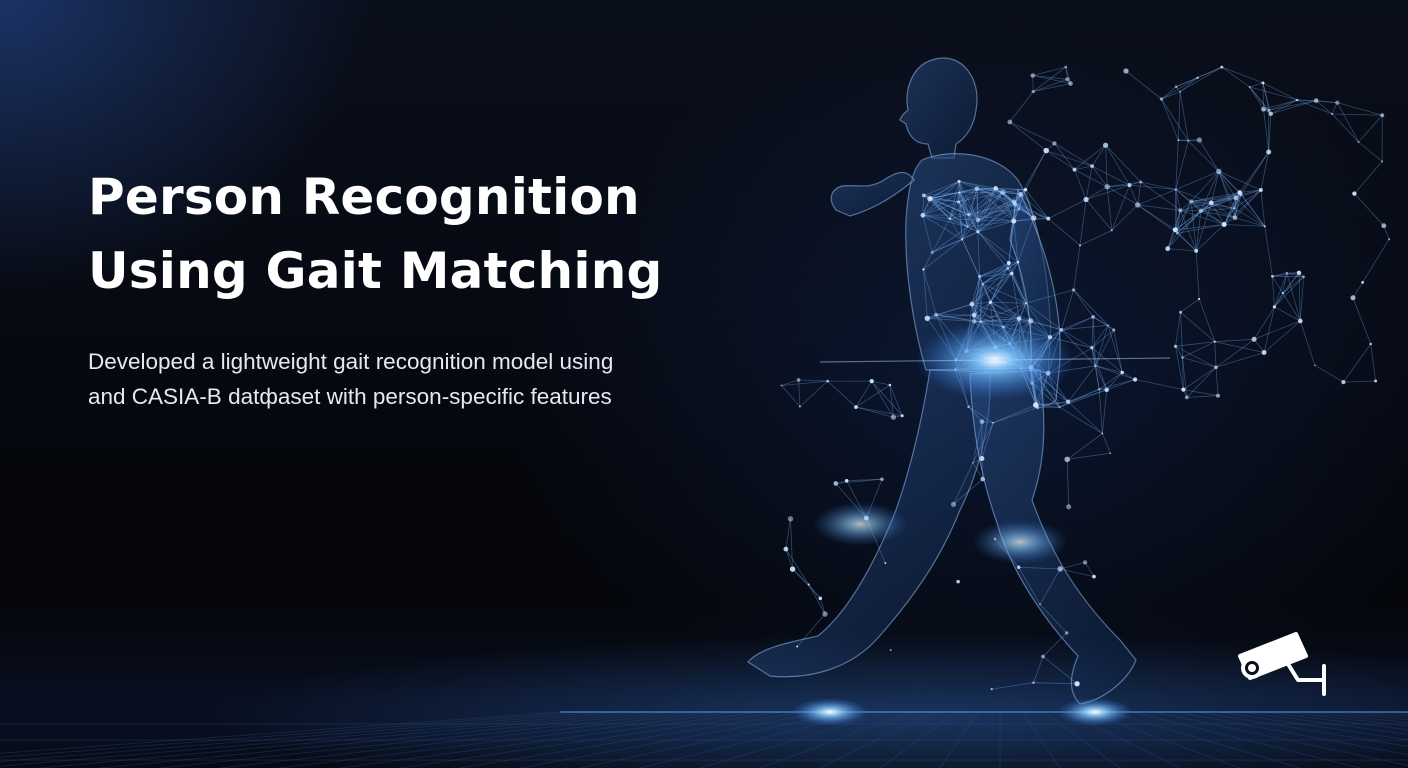 This screenshot has width=1408, height=768. I want to click on title-line-2: Using Gait Matching, so click(375, 271).